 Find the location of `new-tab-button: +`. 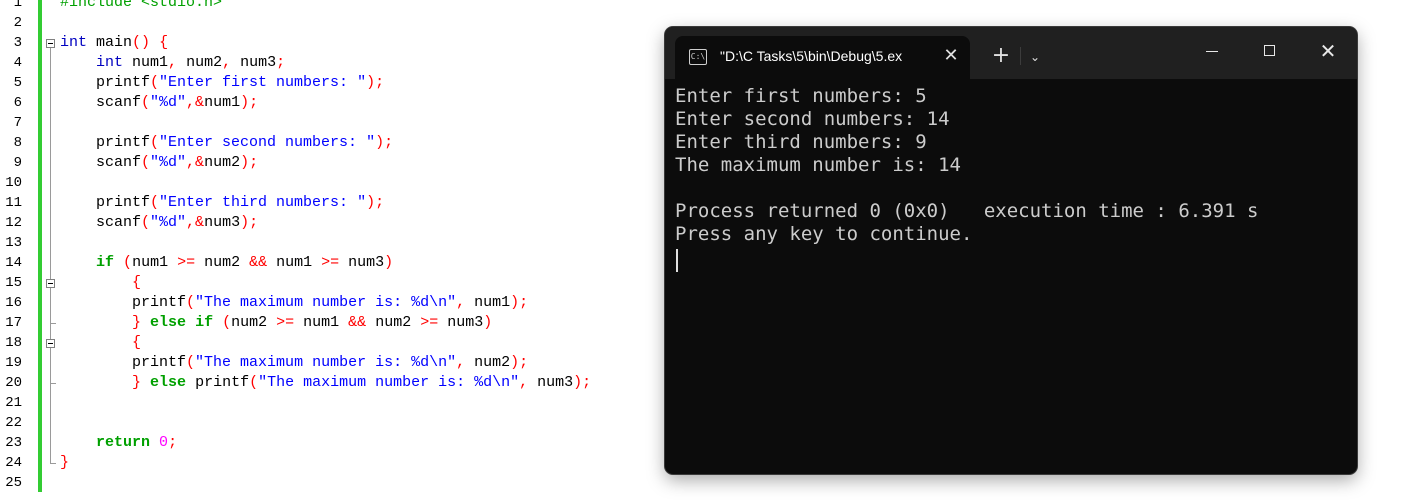

new-tab-button: + is located at coordinates (1001, 56).